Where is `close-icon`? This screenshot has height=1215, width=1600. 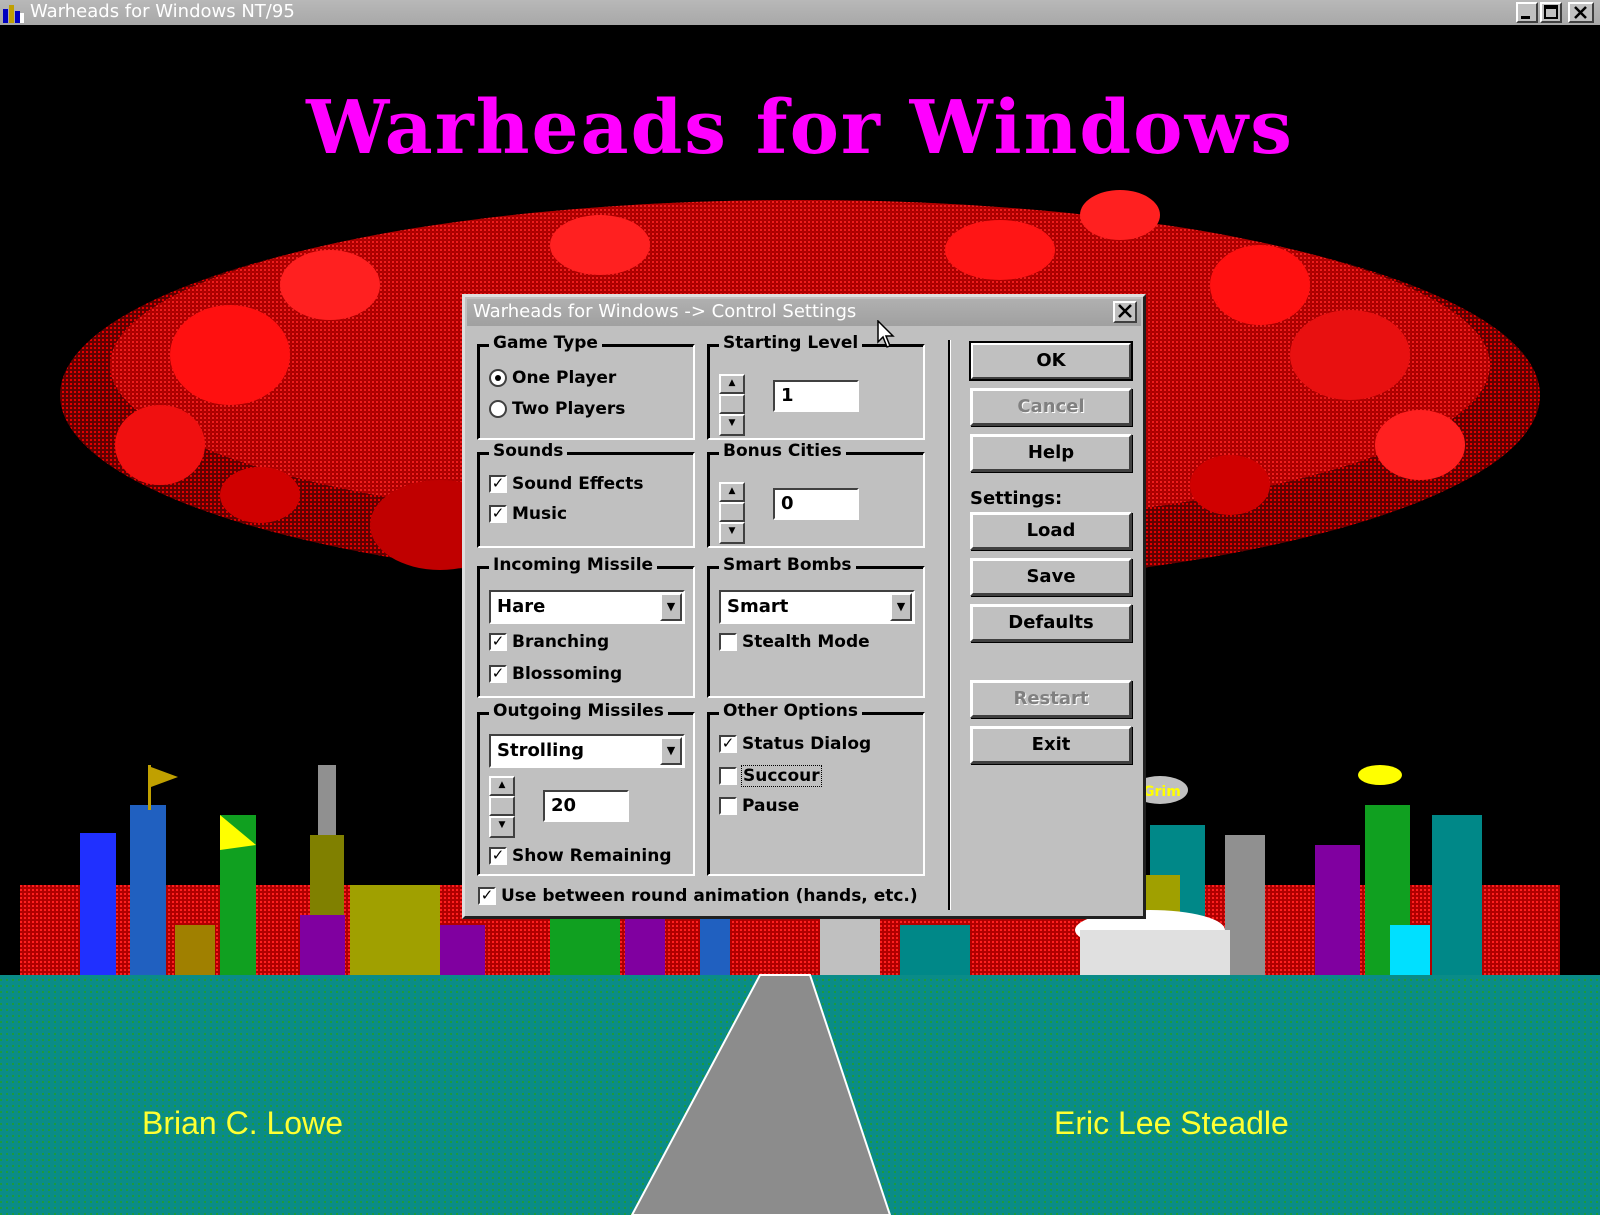 close-icon is located at coordinates (1125, 311).